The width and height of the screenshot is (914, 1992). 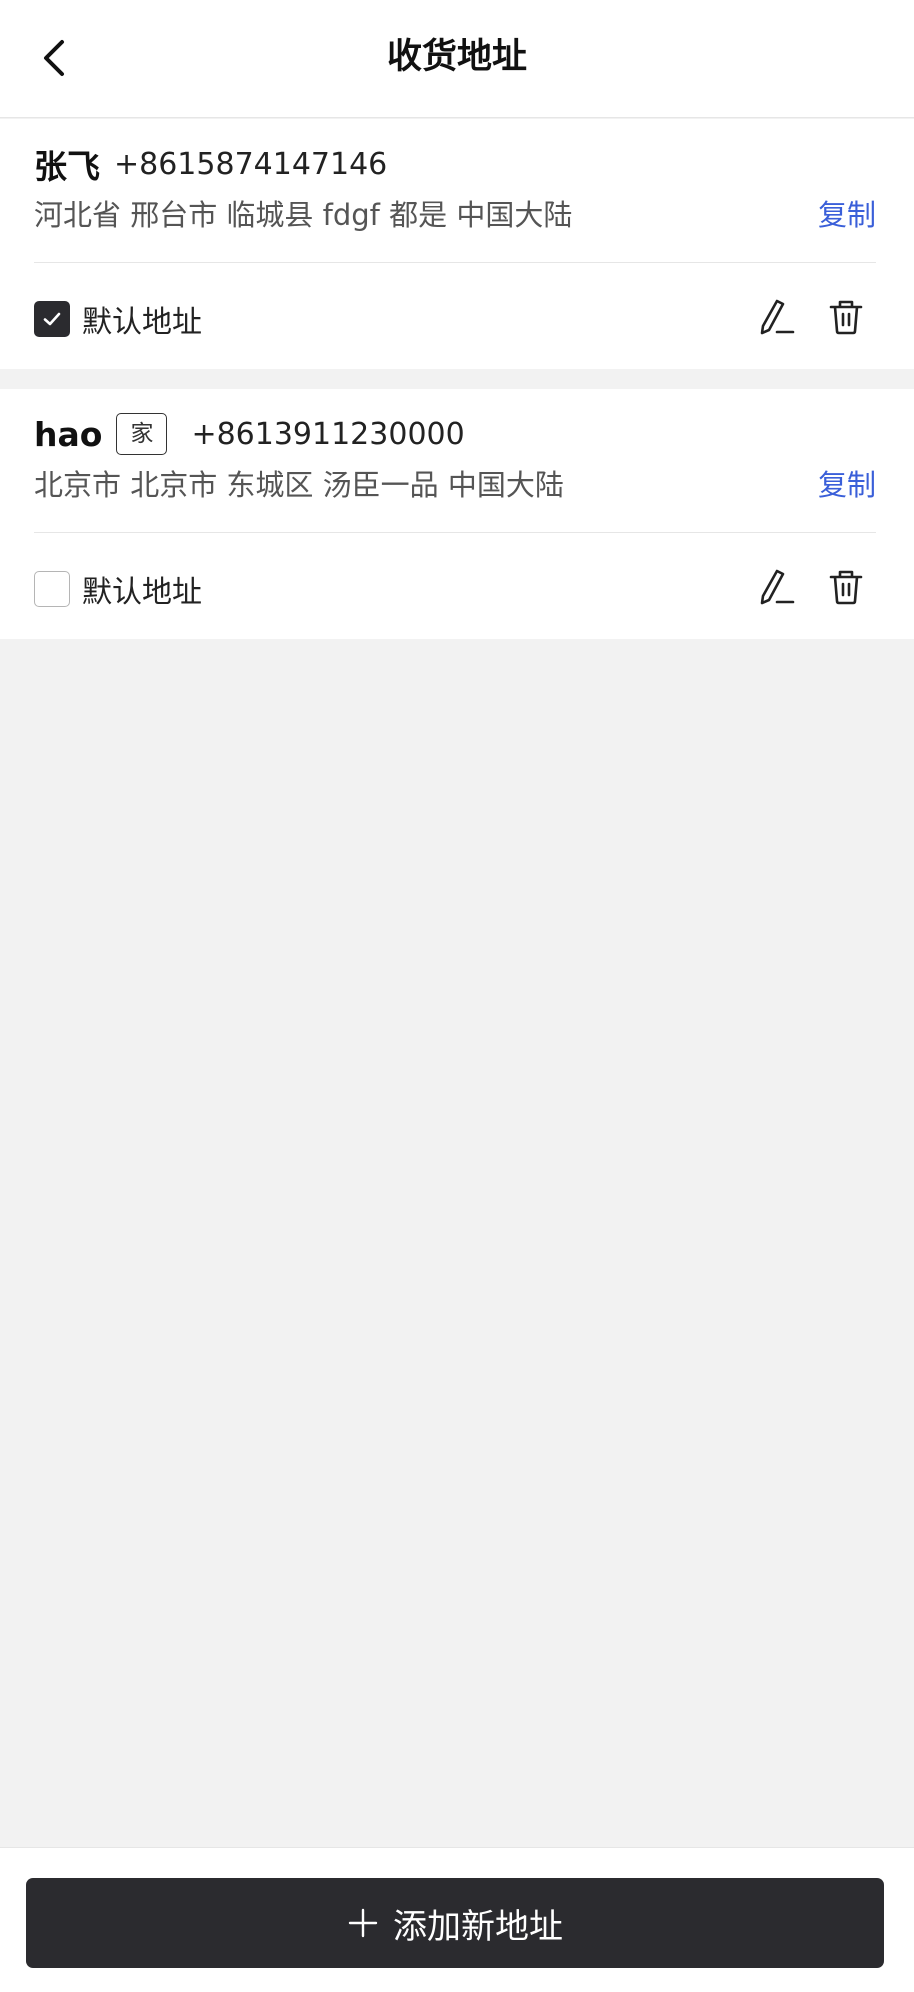 I want to click on contact-row: hao 家 +8613911230000, so click(x=249, y=434).